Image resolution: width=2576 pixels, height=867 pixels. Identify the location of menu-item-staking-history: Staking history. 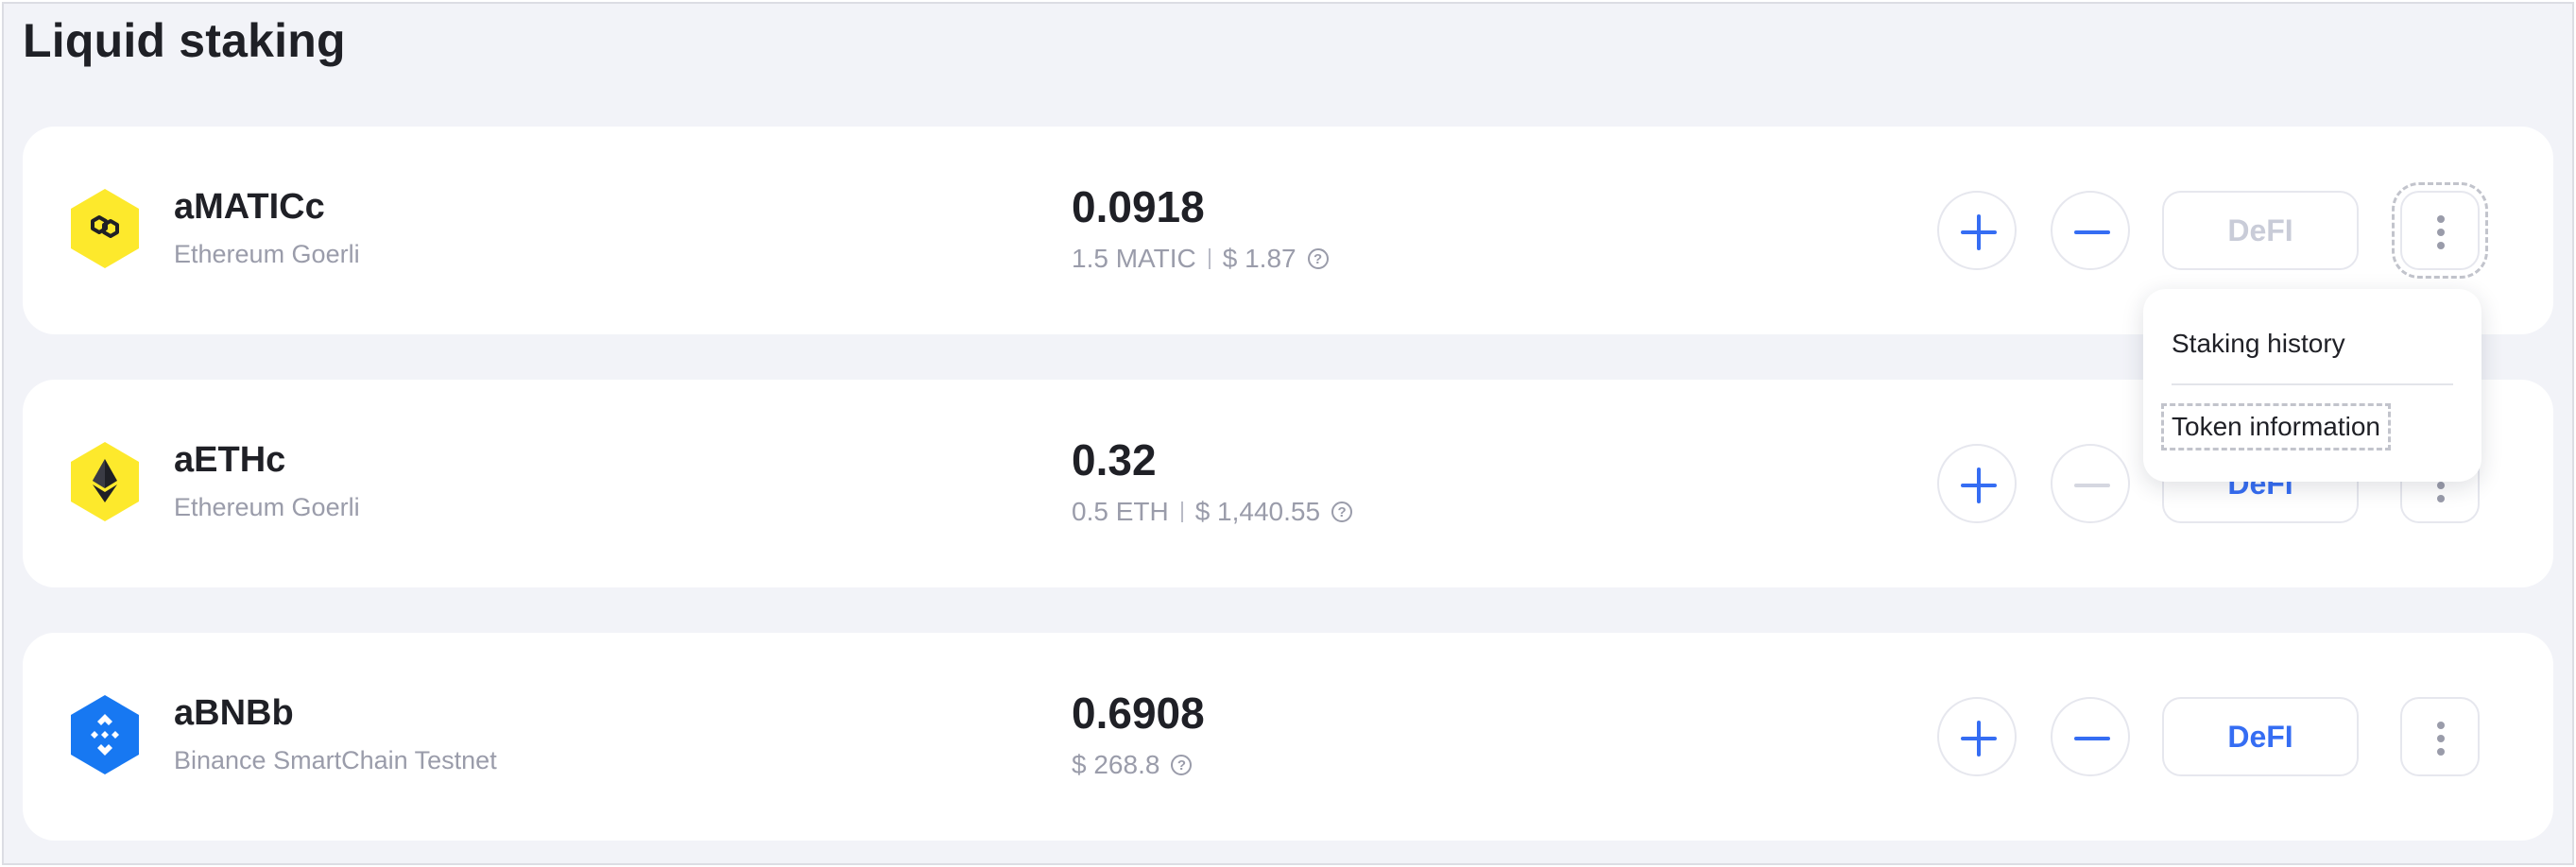
(2258, 344).